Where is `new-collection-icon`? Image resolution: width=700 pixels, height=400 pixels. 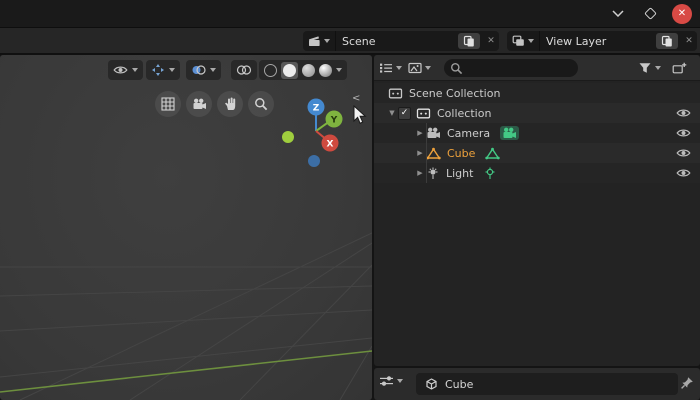 new-collection-icon is located at coordinates (679, 68).